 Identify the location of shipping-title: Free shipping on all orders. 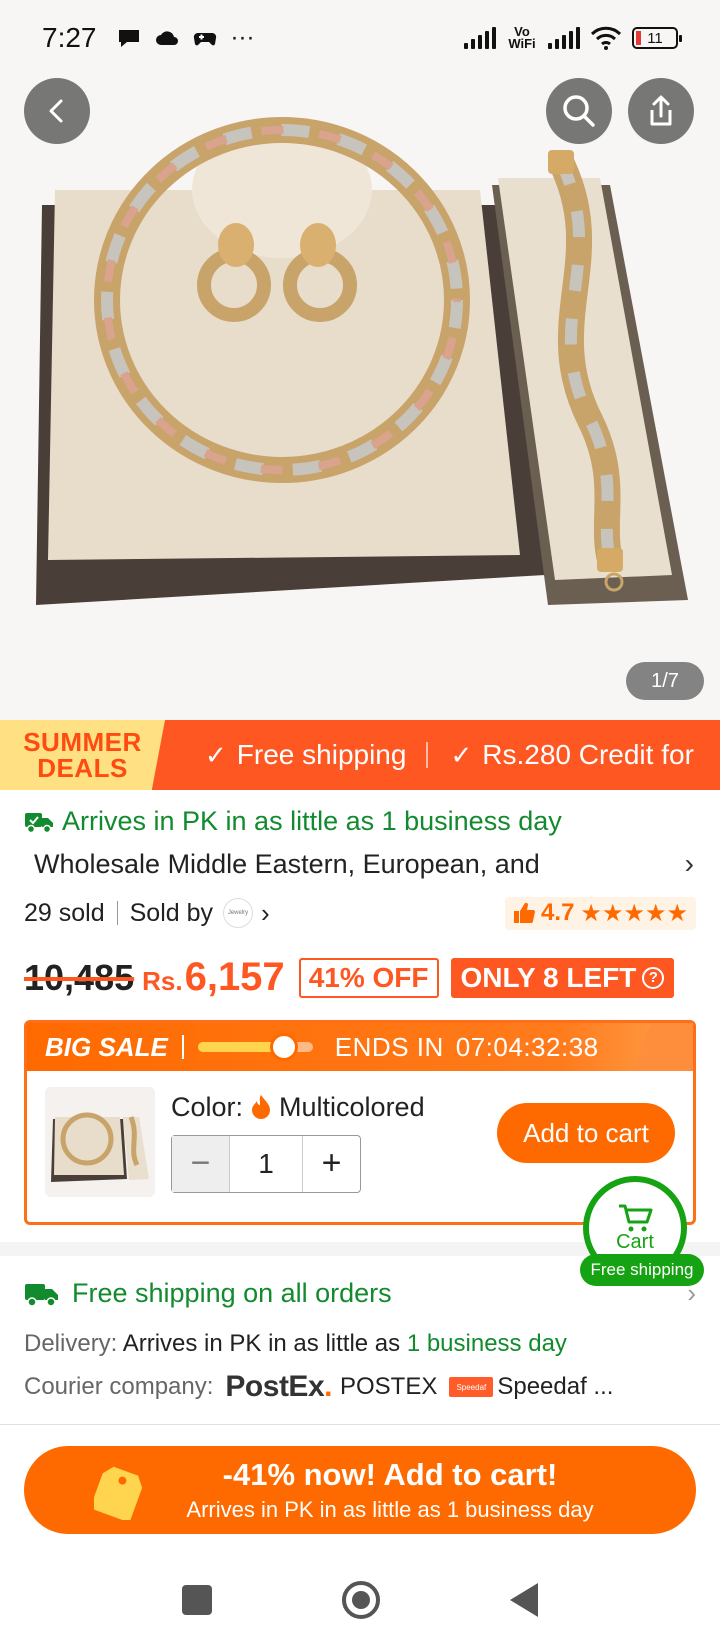
(232, 1293).